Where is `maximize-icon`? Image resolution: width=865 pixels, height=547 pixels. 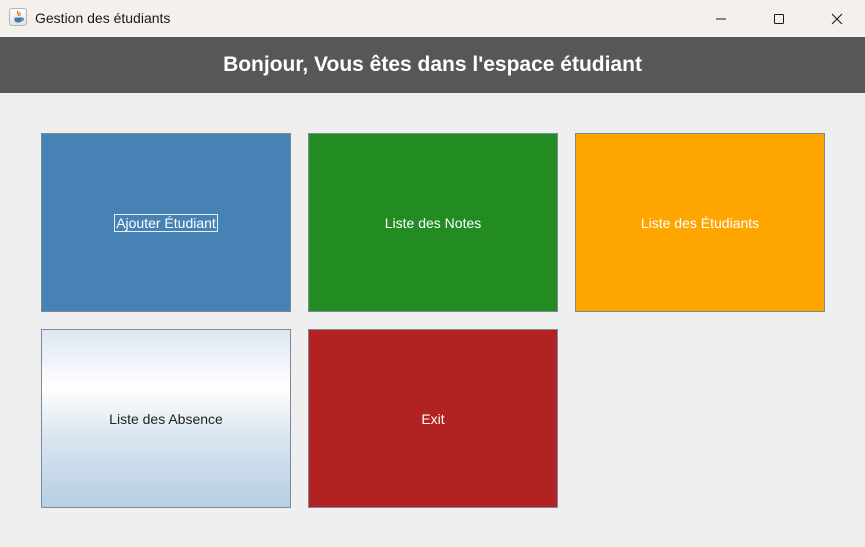 maximize-icon is located at coordinates (779, 18).